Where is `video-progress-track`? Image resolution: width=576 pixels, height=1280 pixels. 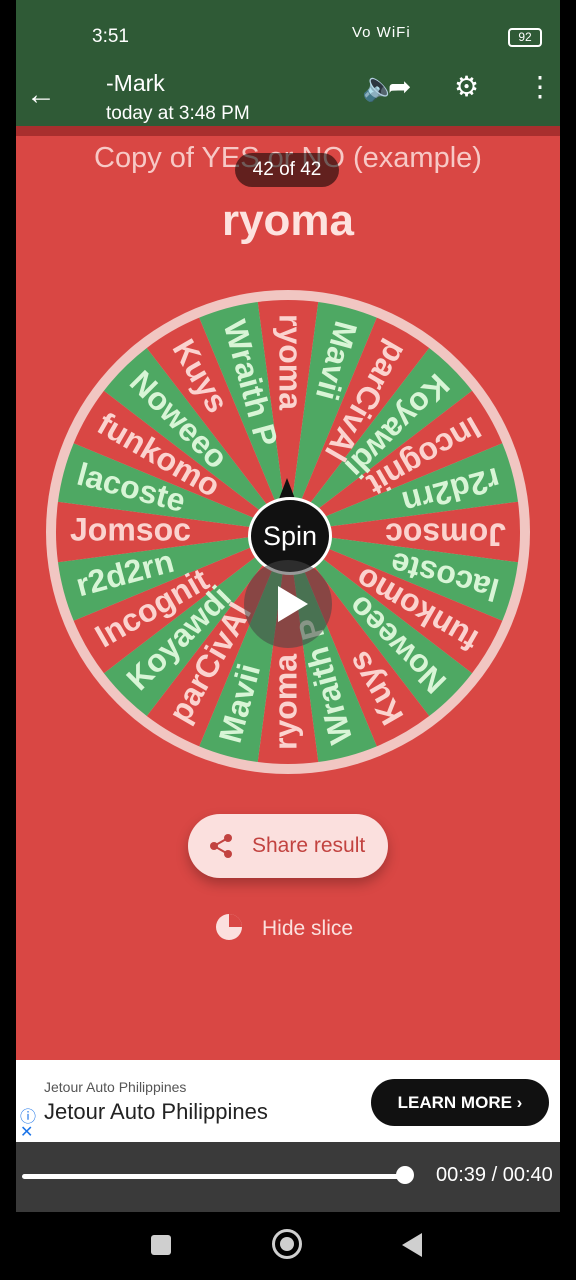 video-progress-track is located at coordinates (213, 1176).